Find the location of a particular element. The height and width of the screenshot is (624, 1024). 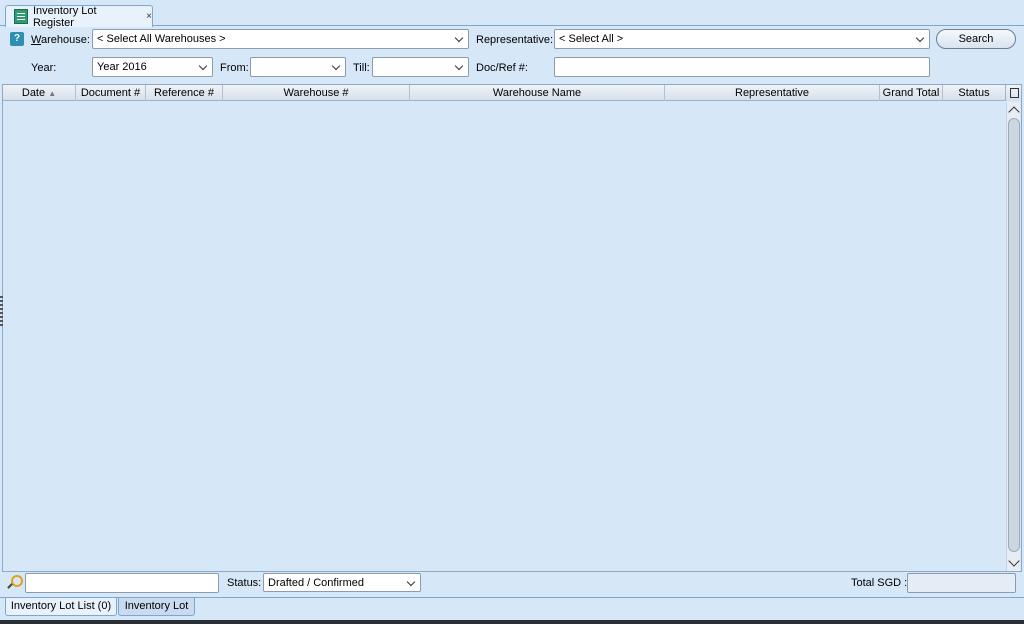

docref-label: Doc/Ref #: is located at coordinates (502, 68).